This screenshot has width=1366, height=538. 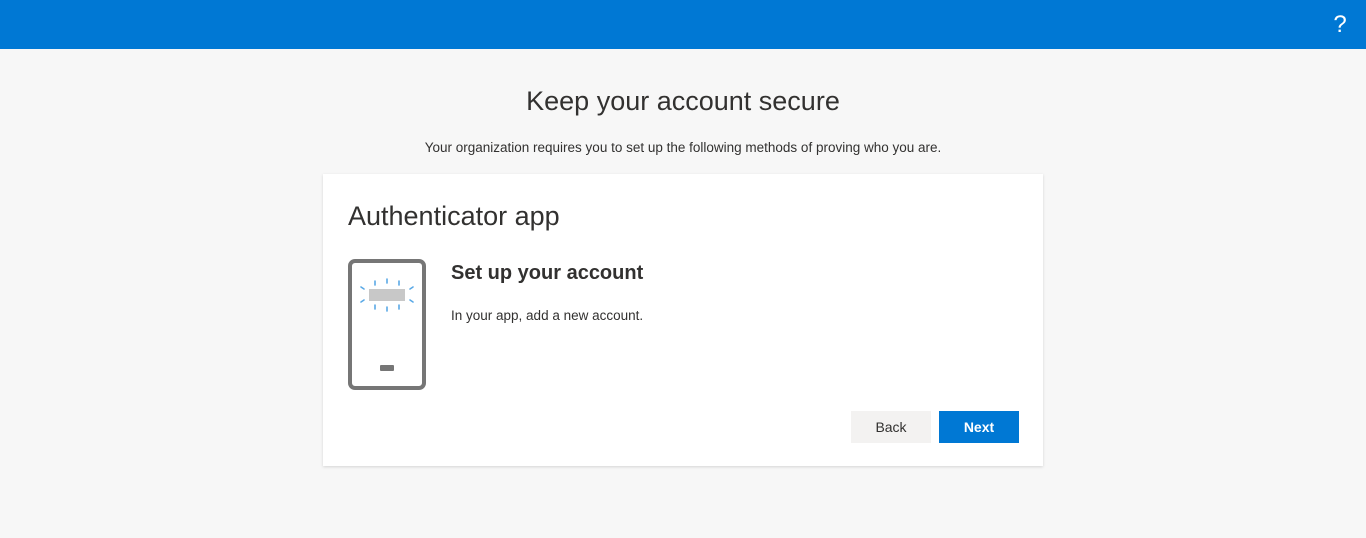 What do you see at coordinates (387, 324) in the screenshot?
I see `phone-illustration-icon` at bounding box center [387, 324].